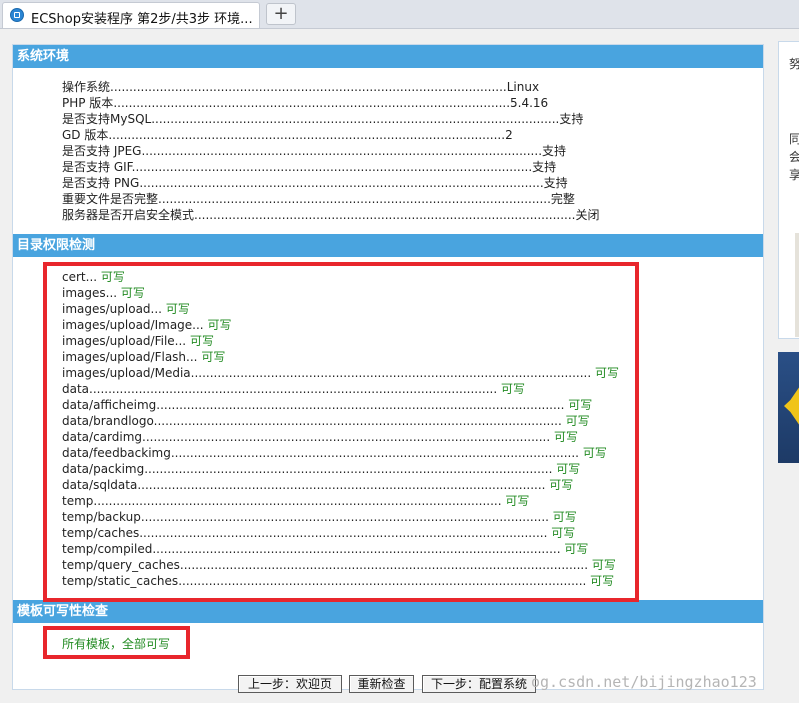  Describe the element at coordinates (794, 139) in the screenshot. I see `sidebar-text-2: 同` at that location.